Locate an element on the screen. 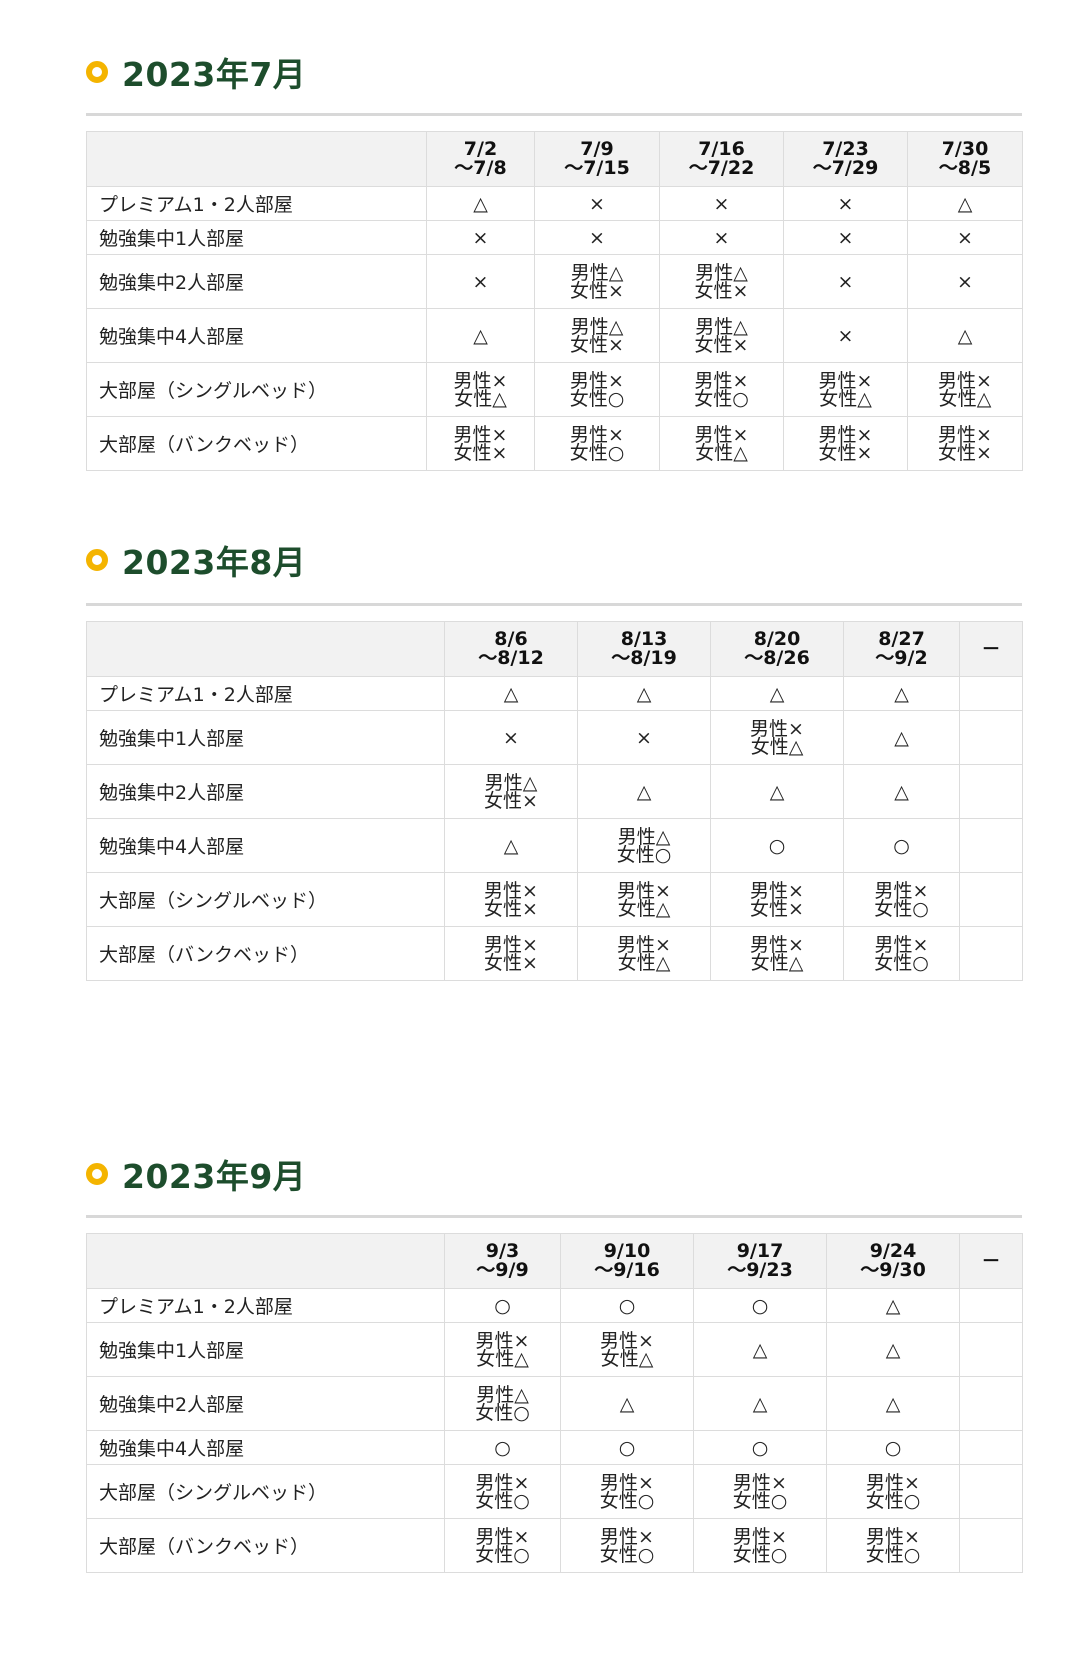 This screenshot has height=1669, width=1074. room-type-label: 勉強集中1人部屋 is located at coordinates (265, 1349).